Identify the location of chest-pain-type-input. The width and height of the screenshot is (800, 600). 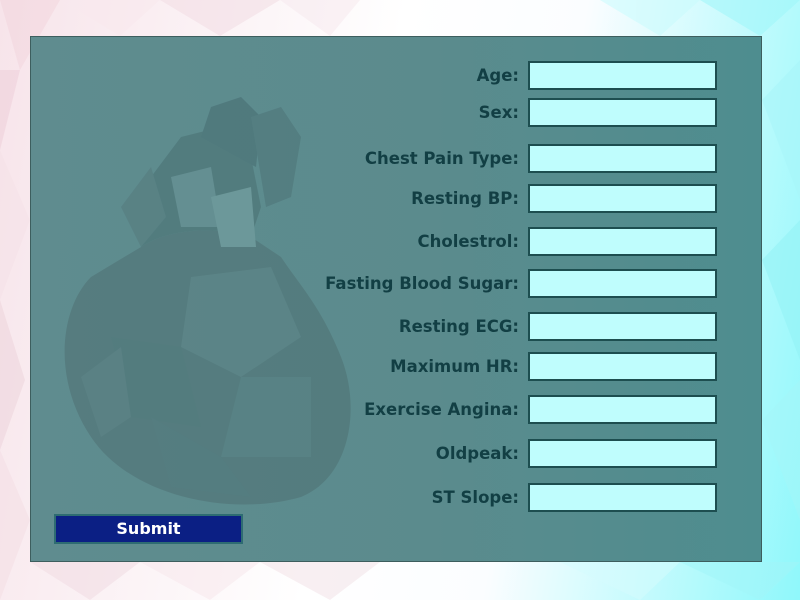
(622, 158).